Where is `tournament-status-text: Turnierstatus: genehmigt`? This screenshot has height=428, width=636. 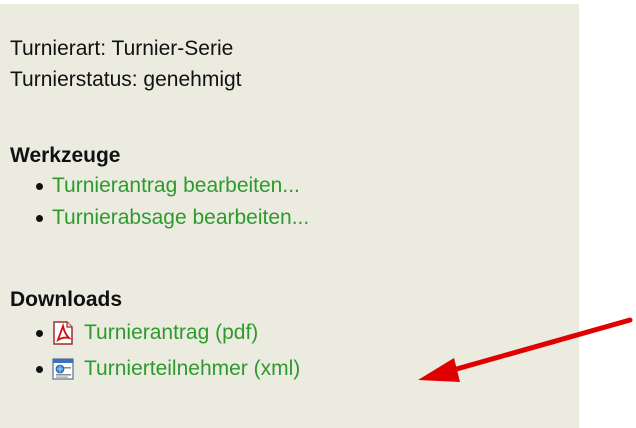 tournament-status-text: Turnierstatus: genehmigt is located at coordinates (126, 79).